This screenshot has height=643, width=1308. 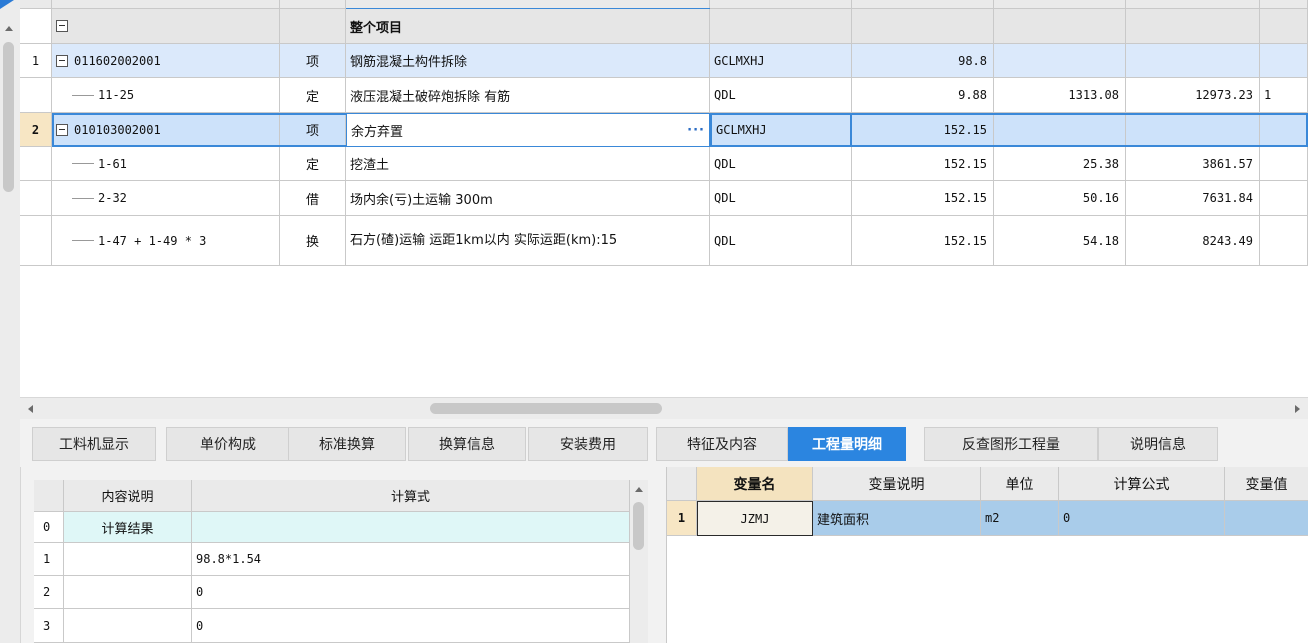 I want to click on main-horizontal-scrollbar, so click(x=664, y=408).